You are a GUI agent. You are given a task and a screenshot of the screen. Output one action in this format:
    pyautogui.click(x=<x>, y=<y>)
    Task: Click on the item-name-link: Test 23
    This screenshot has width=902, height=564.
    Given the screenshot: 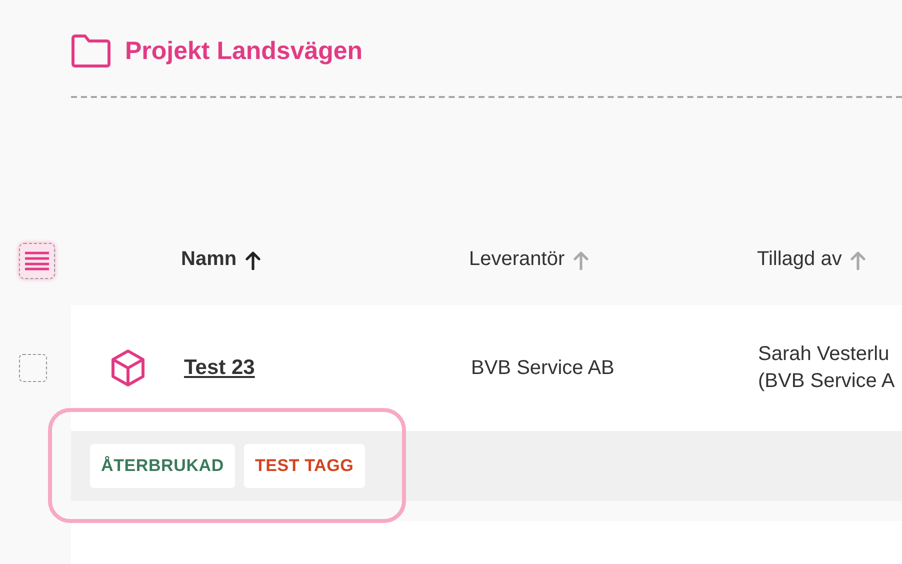 What is the action you would take?
    pyautogui.click(x=219, y=368)
    